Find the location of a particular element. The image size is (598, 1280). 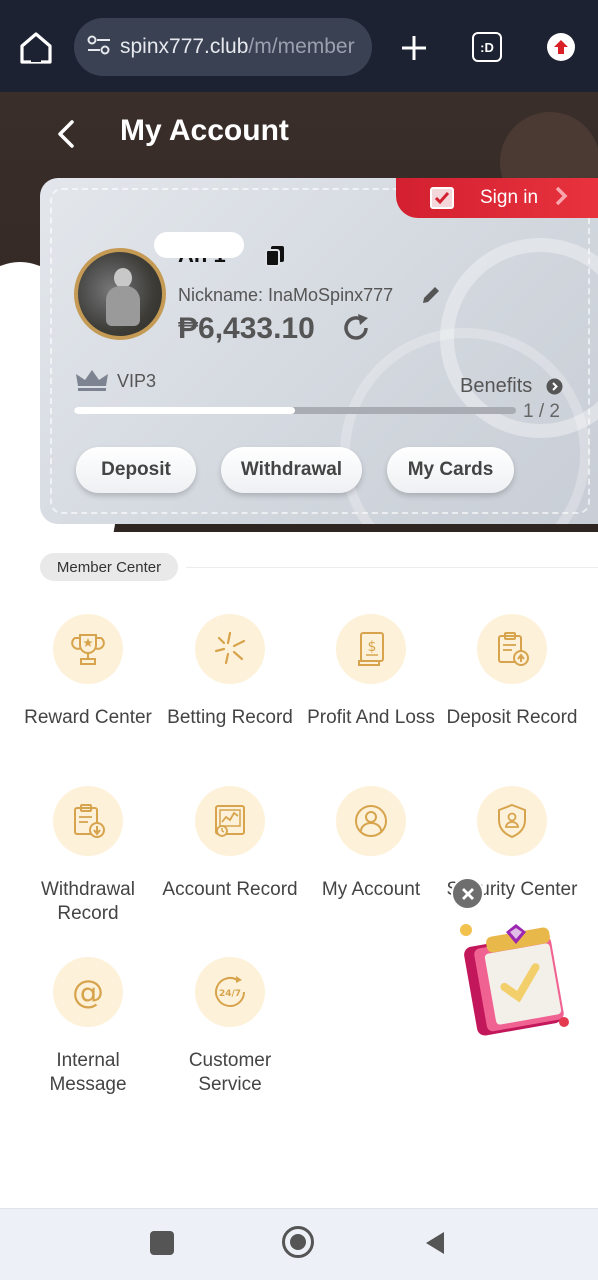

clipboard-upload-icon is located at coordinates (512, 649).